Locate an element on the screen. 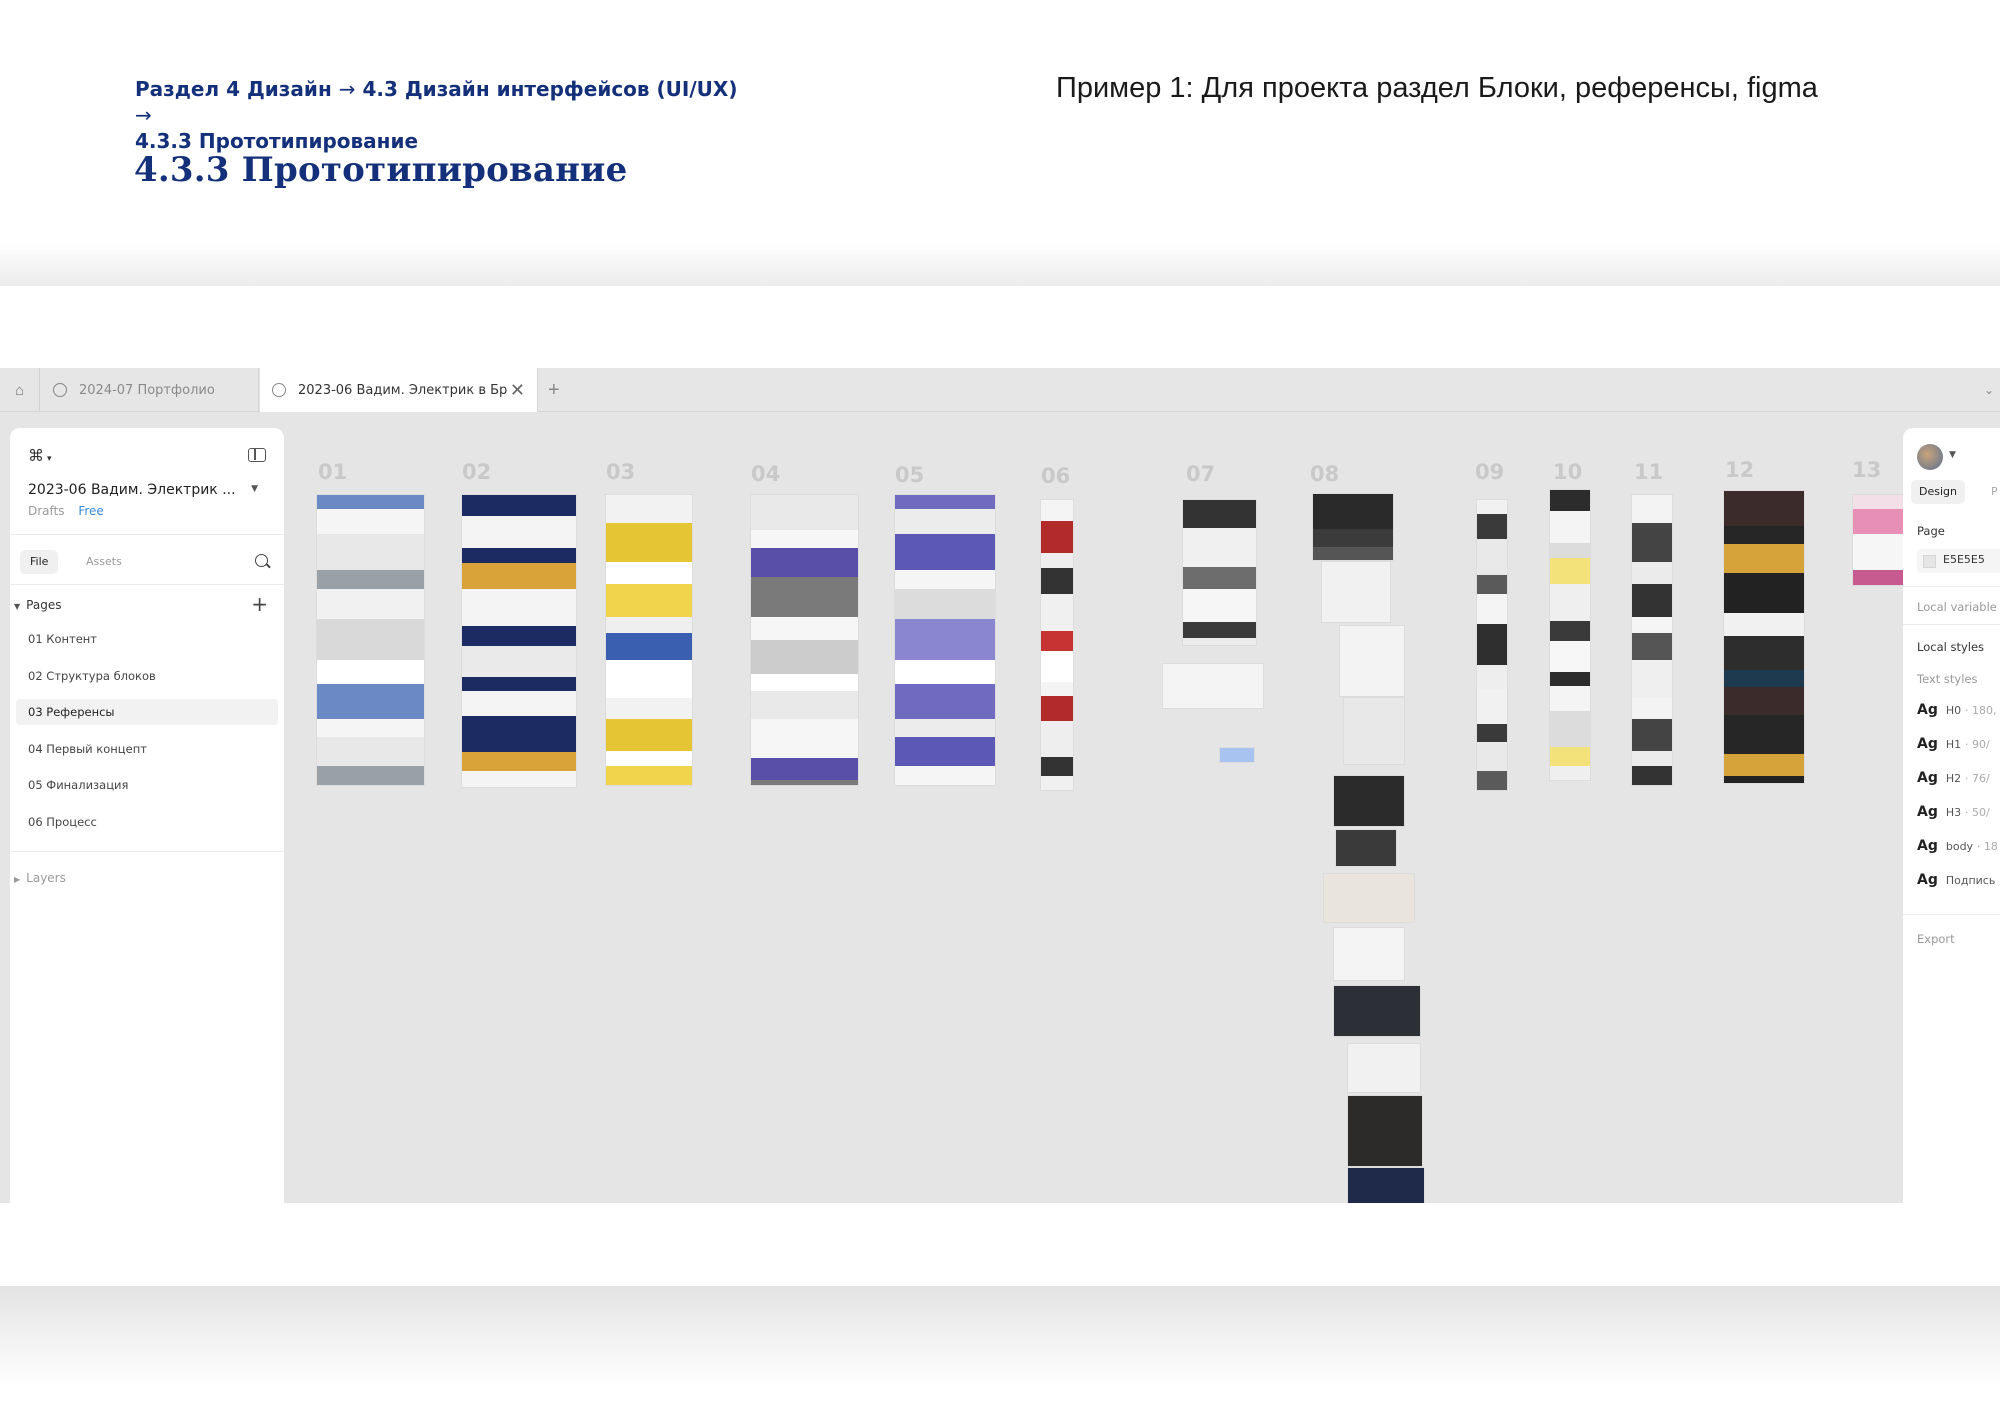 This screenshot has width=2000, height=1414. avatar is located at coordinates (1930, 457).